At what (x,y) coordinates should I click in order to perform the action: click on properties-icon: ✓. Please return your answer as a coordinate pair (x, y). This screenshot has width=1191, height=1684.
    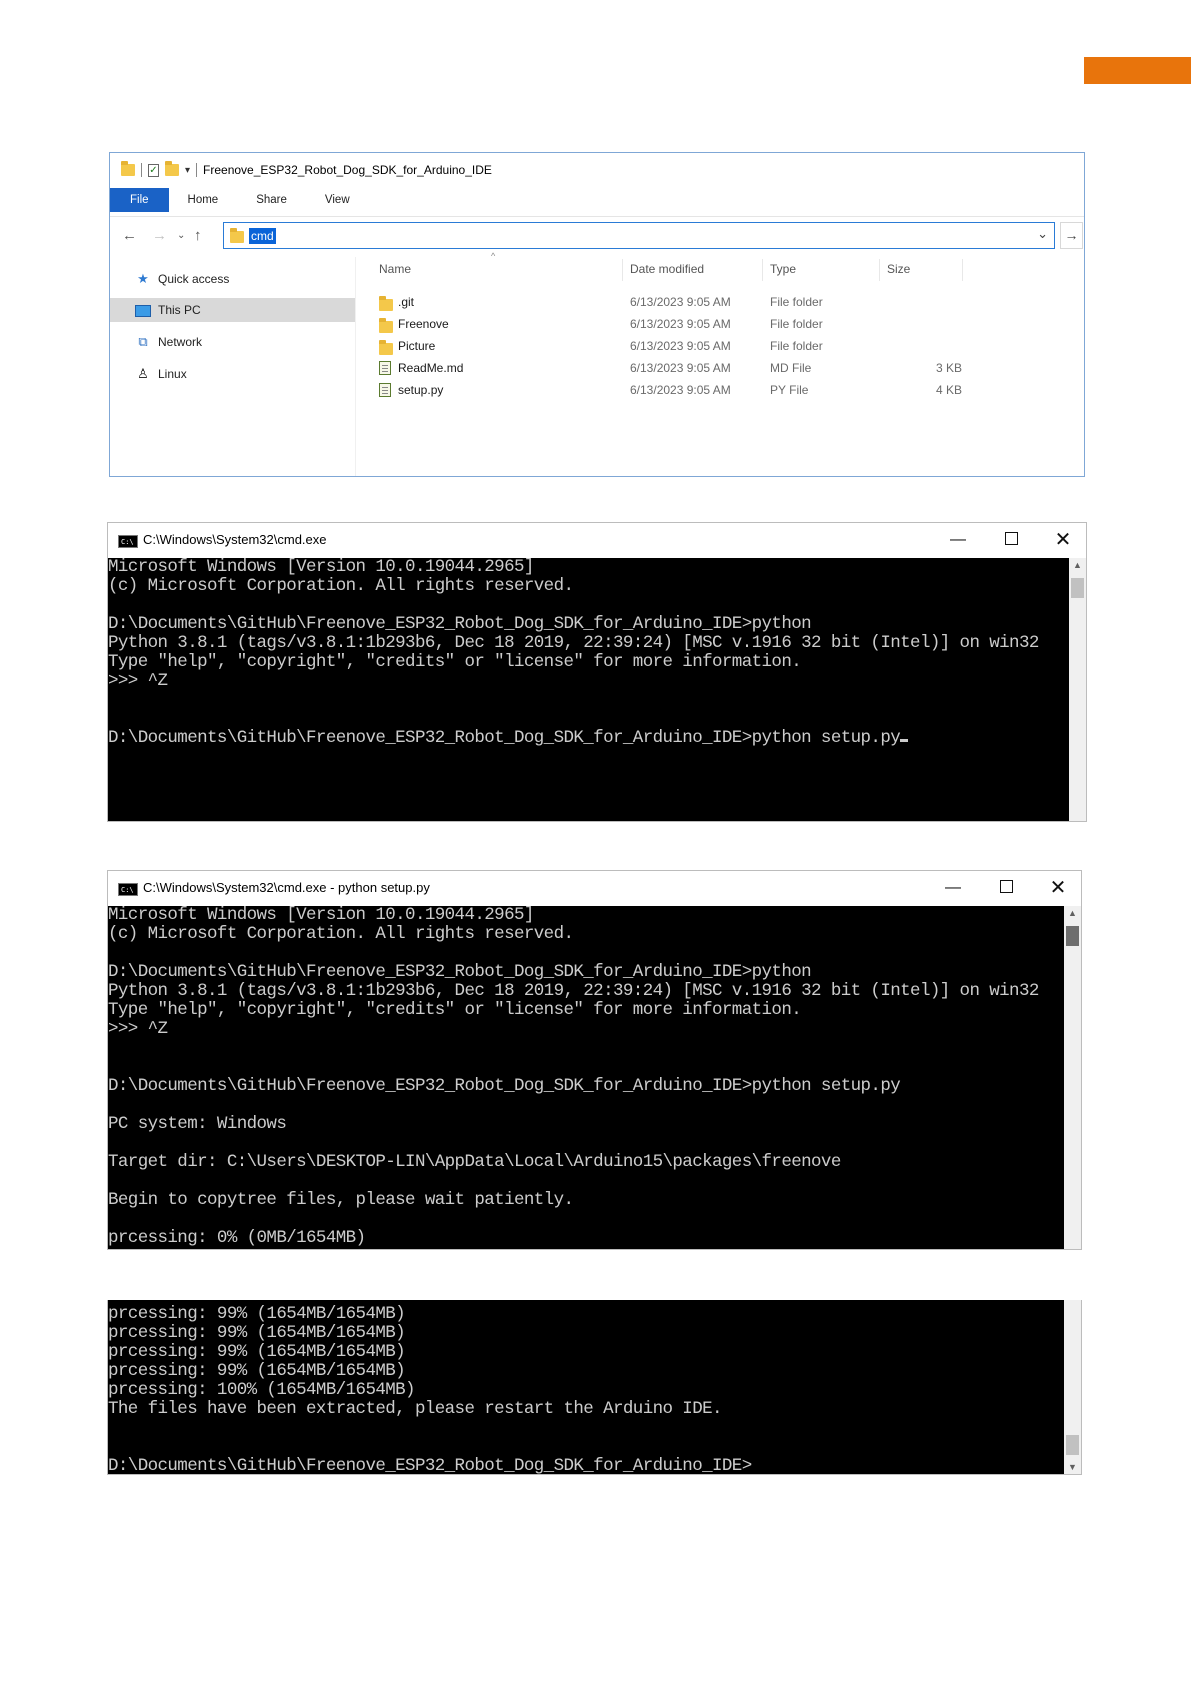
    Looking at the image, I should click on (153, 170).